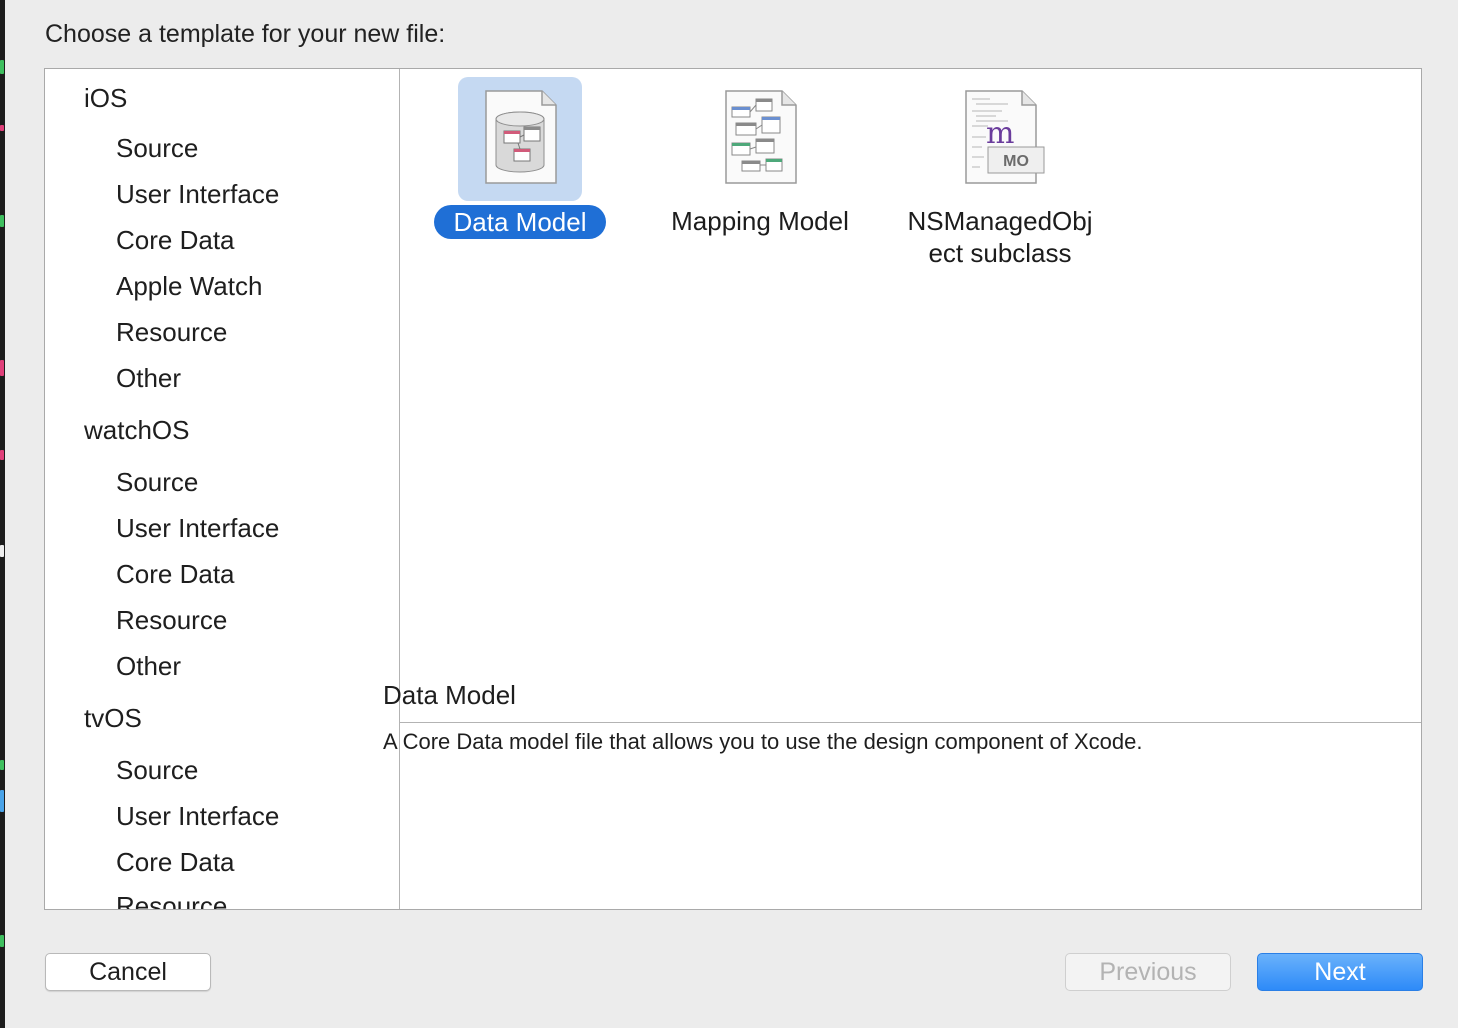 Image resolution: width=1458 pixels, height=1028 pixels. I want to click on sidebar-item-ios-apple-watch: Apple Watch, so click(189, 286).